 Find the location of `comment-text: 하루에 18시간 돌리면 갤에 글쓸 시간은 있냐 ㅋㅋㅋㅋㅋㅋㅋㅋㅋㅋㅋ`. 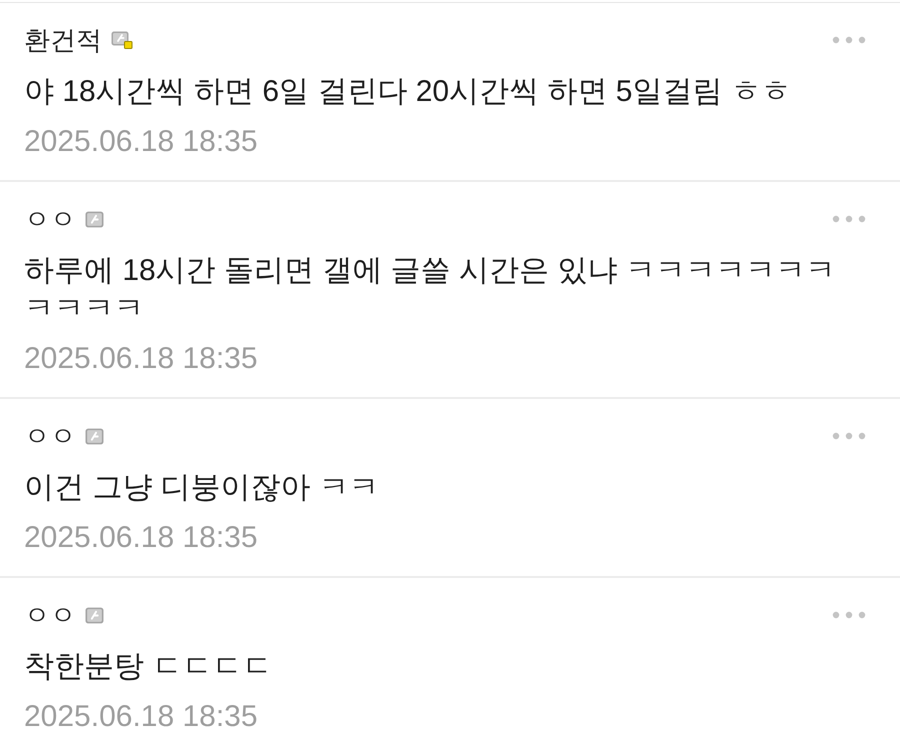

comment-text: 하루에 18시간 돌리면 갤에 글쓸 시간은 있냐 ㅋㅋㅋㅋㅋㅋㅋㅋㅋㅋㅋ is located at coordinates (430, 290).